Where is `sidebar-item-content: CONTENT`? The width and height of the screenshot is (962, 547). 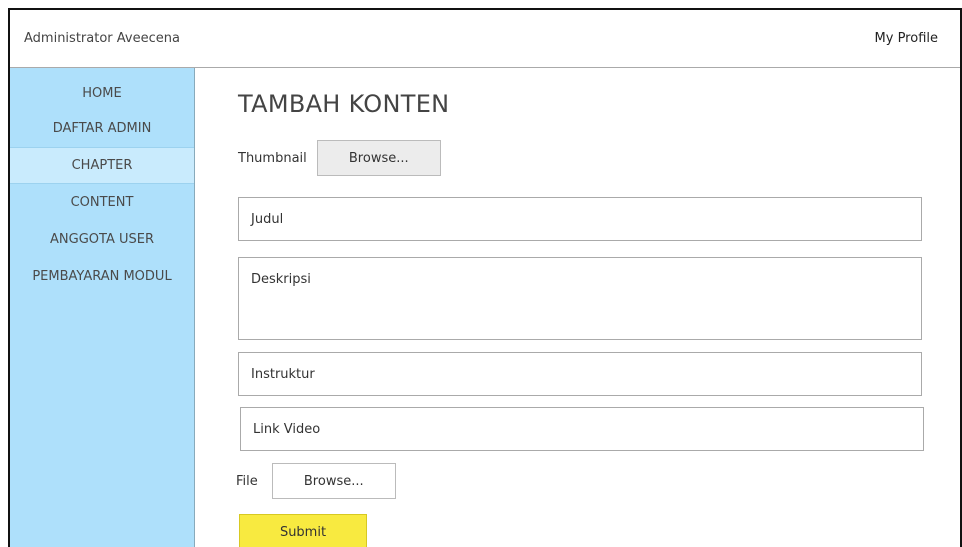
sidebar-item-content: CONTENT is located at coordinates (102, 202).